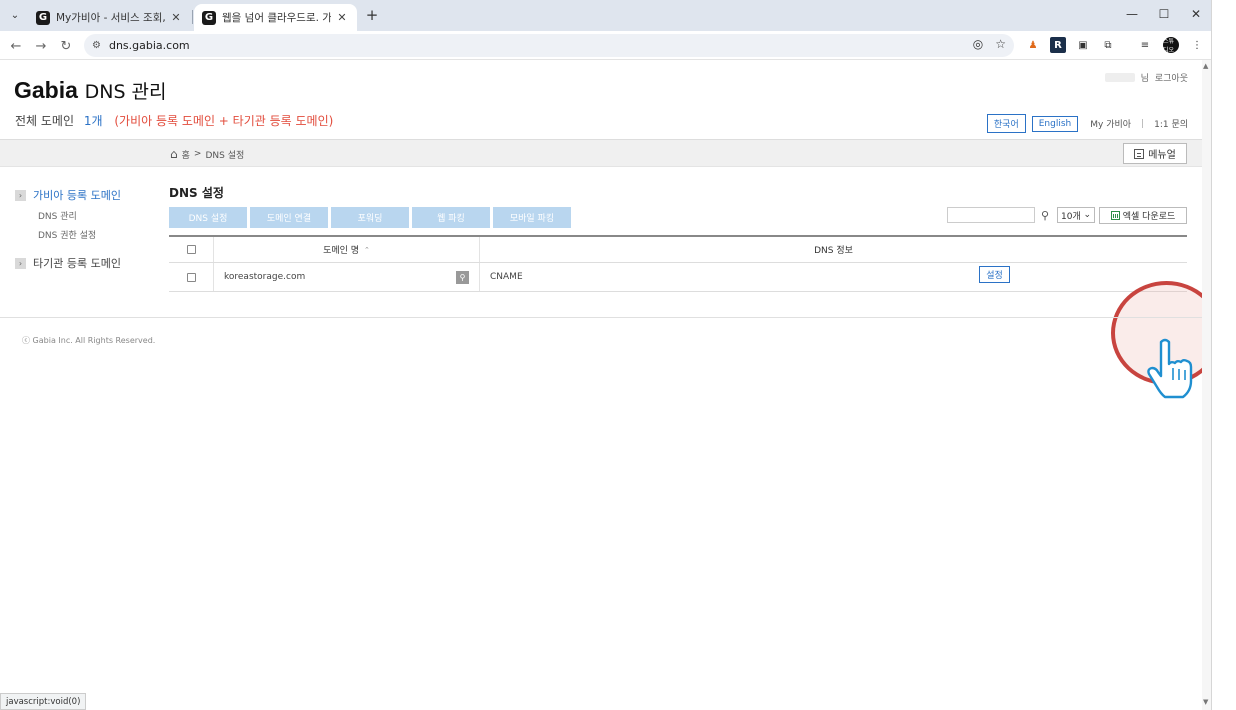 Image resolution: width=1236 pixels, height=710 pixels. What do you see at coordinates (1170, 371) in the screenshot?
I see `pointer-hand-icon` at bounding box center [1170, 371].